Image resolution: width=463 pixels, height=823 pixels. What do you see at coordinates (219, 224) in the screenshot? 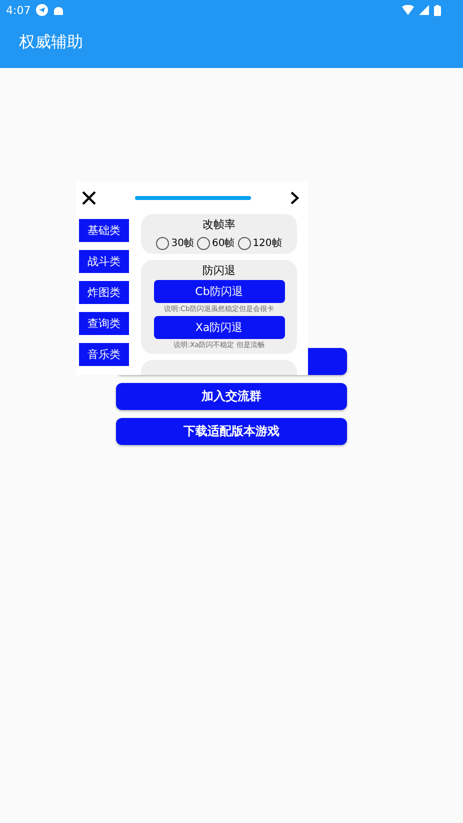
I see `card-title: 改帧率` at bounding box center [219, 224].